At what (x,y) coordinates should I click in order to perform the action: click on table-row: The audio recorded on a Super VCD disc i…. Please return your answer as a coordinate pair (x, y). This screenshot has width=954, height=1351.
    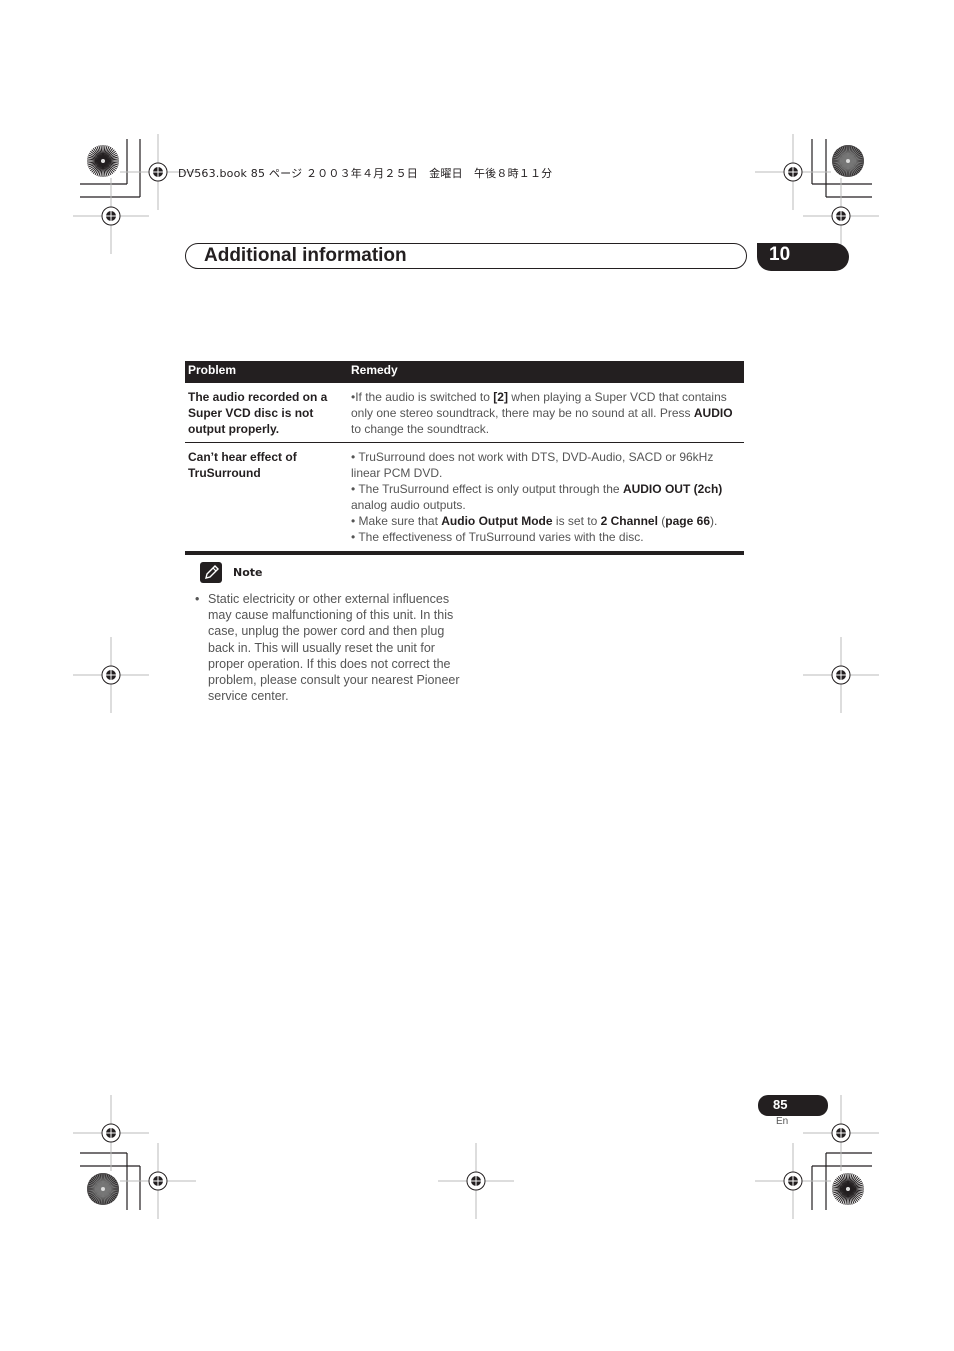
    Looking at the image, I should click on (464, 413).